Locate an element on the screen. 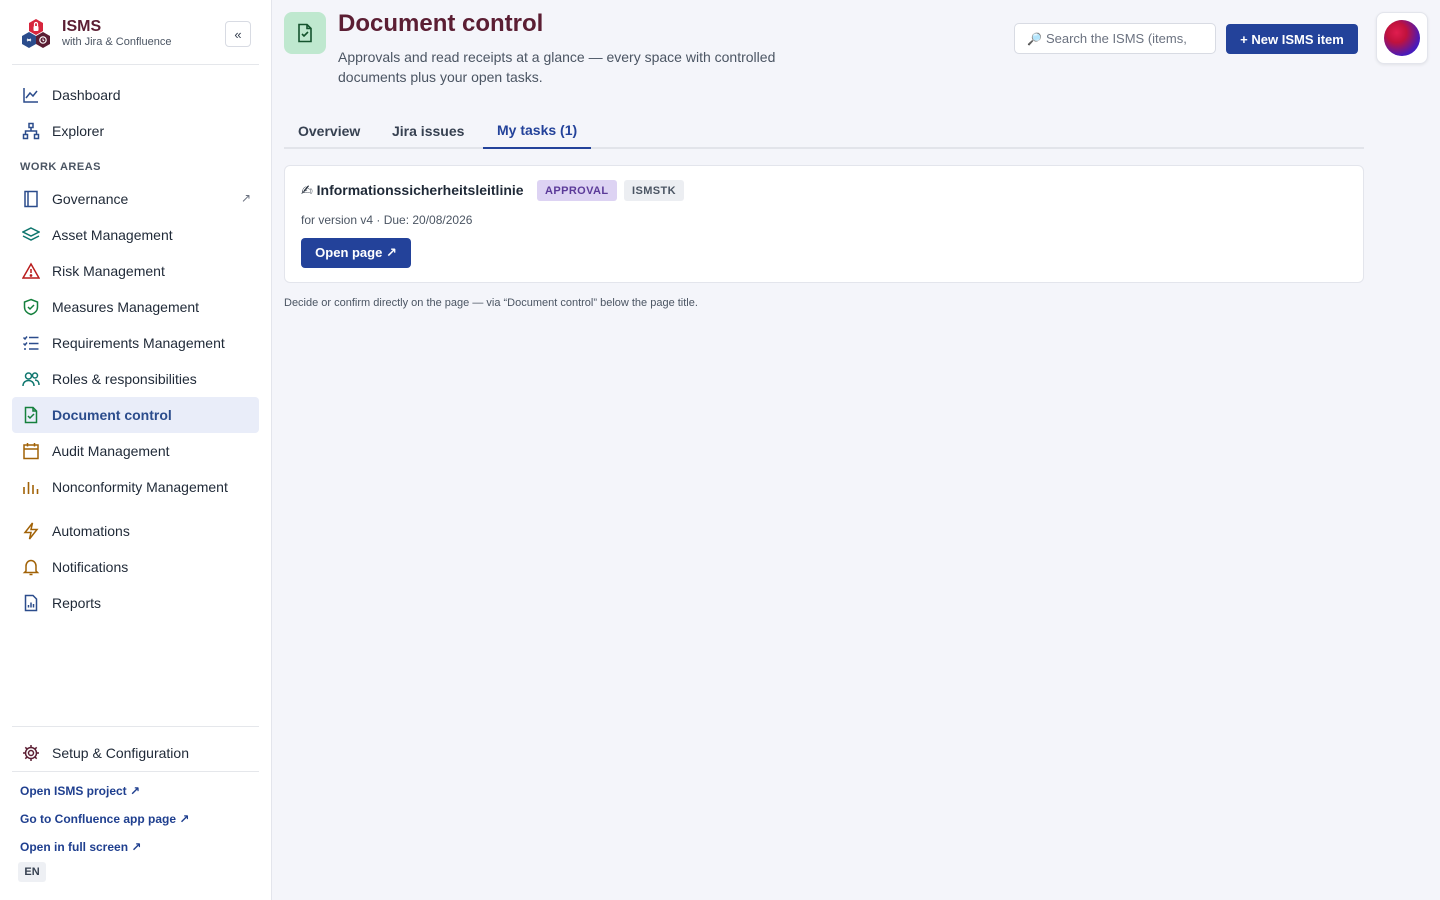  sidebar-item-setup-configuration: Setup & Configuration is located at coordinates (135, 753).